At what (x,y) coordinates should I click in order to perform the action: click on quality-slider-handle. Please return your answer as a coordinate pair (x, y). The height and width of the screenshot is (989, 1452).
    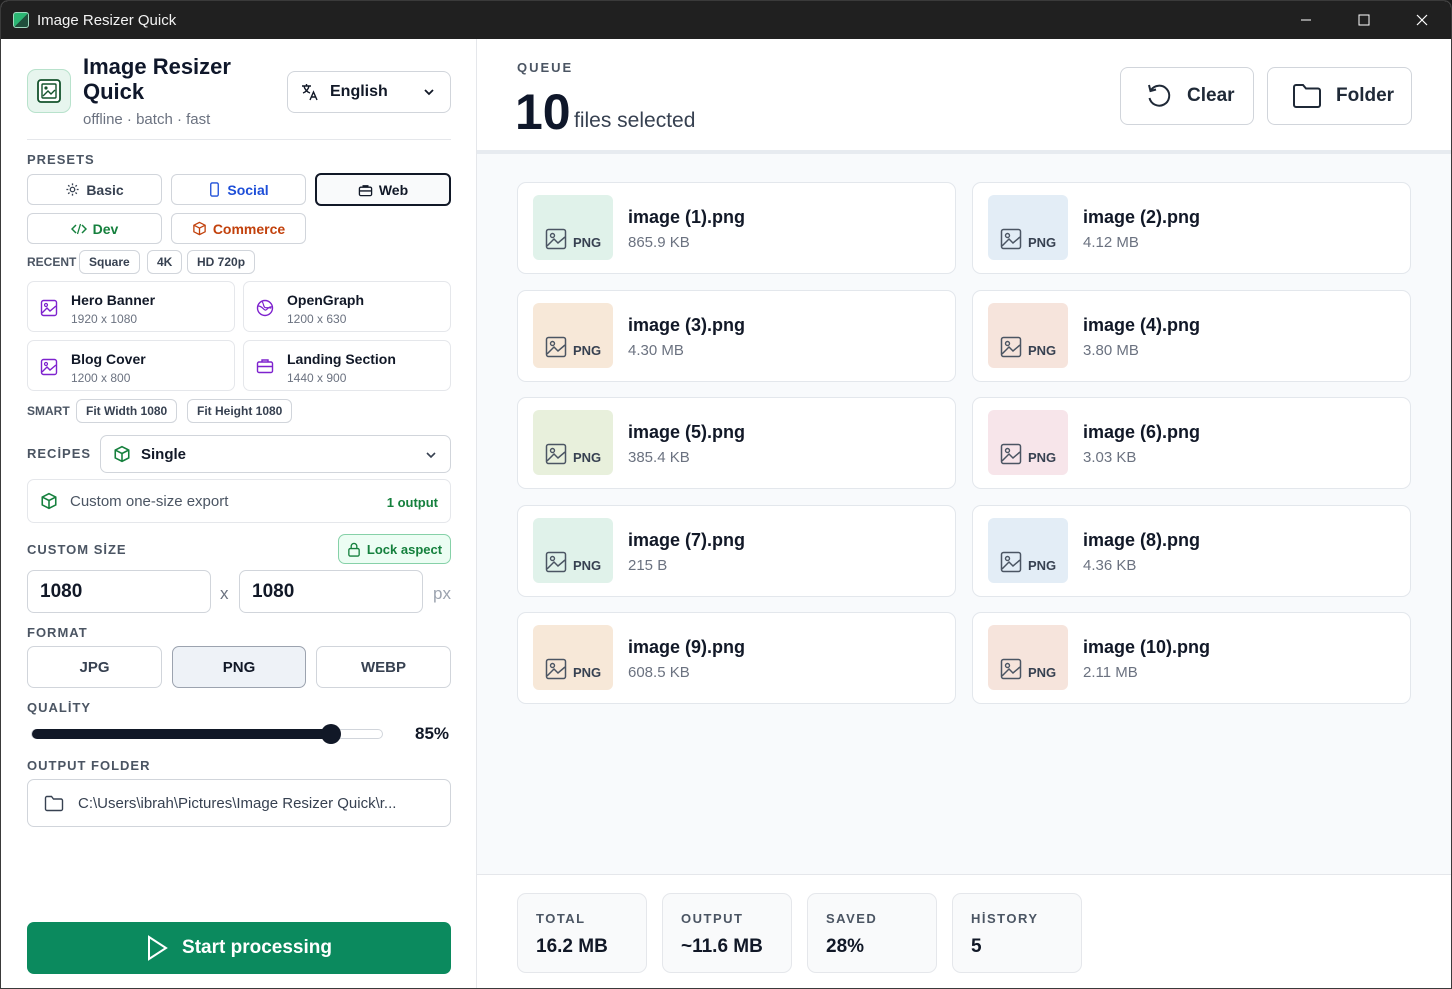
    Looking at the image, I should click on (331, 734).